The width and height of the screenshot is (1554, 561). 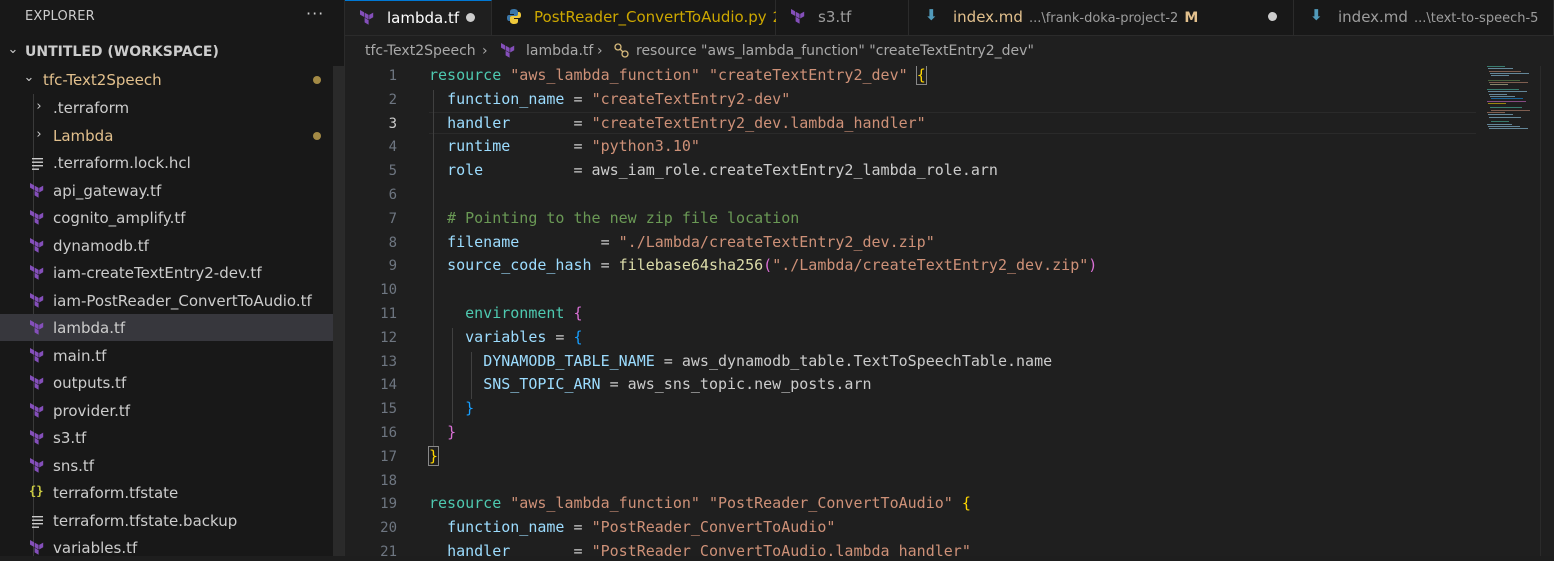 What do you see at coordinates (102, 80) in the screenshot?
I see `folder-name: tfc-Text2Speech` at bounding box center [102, 80].